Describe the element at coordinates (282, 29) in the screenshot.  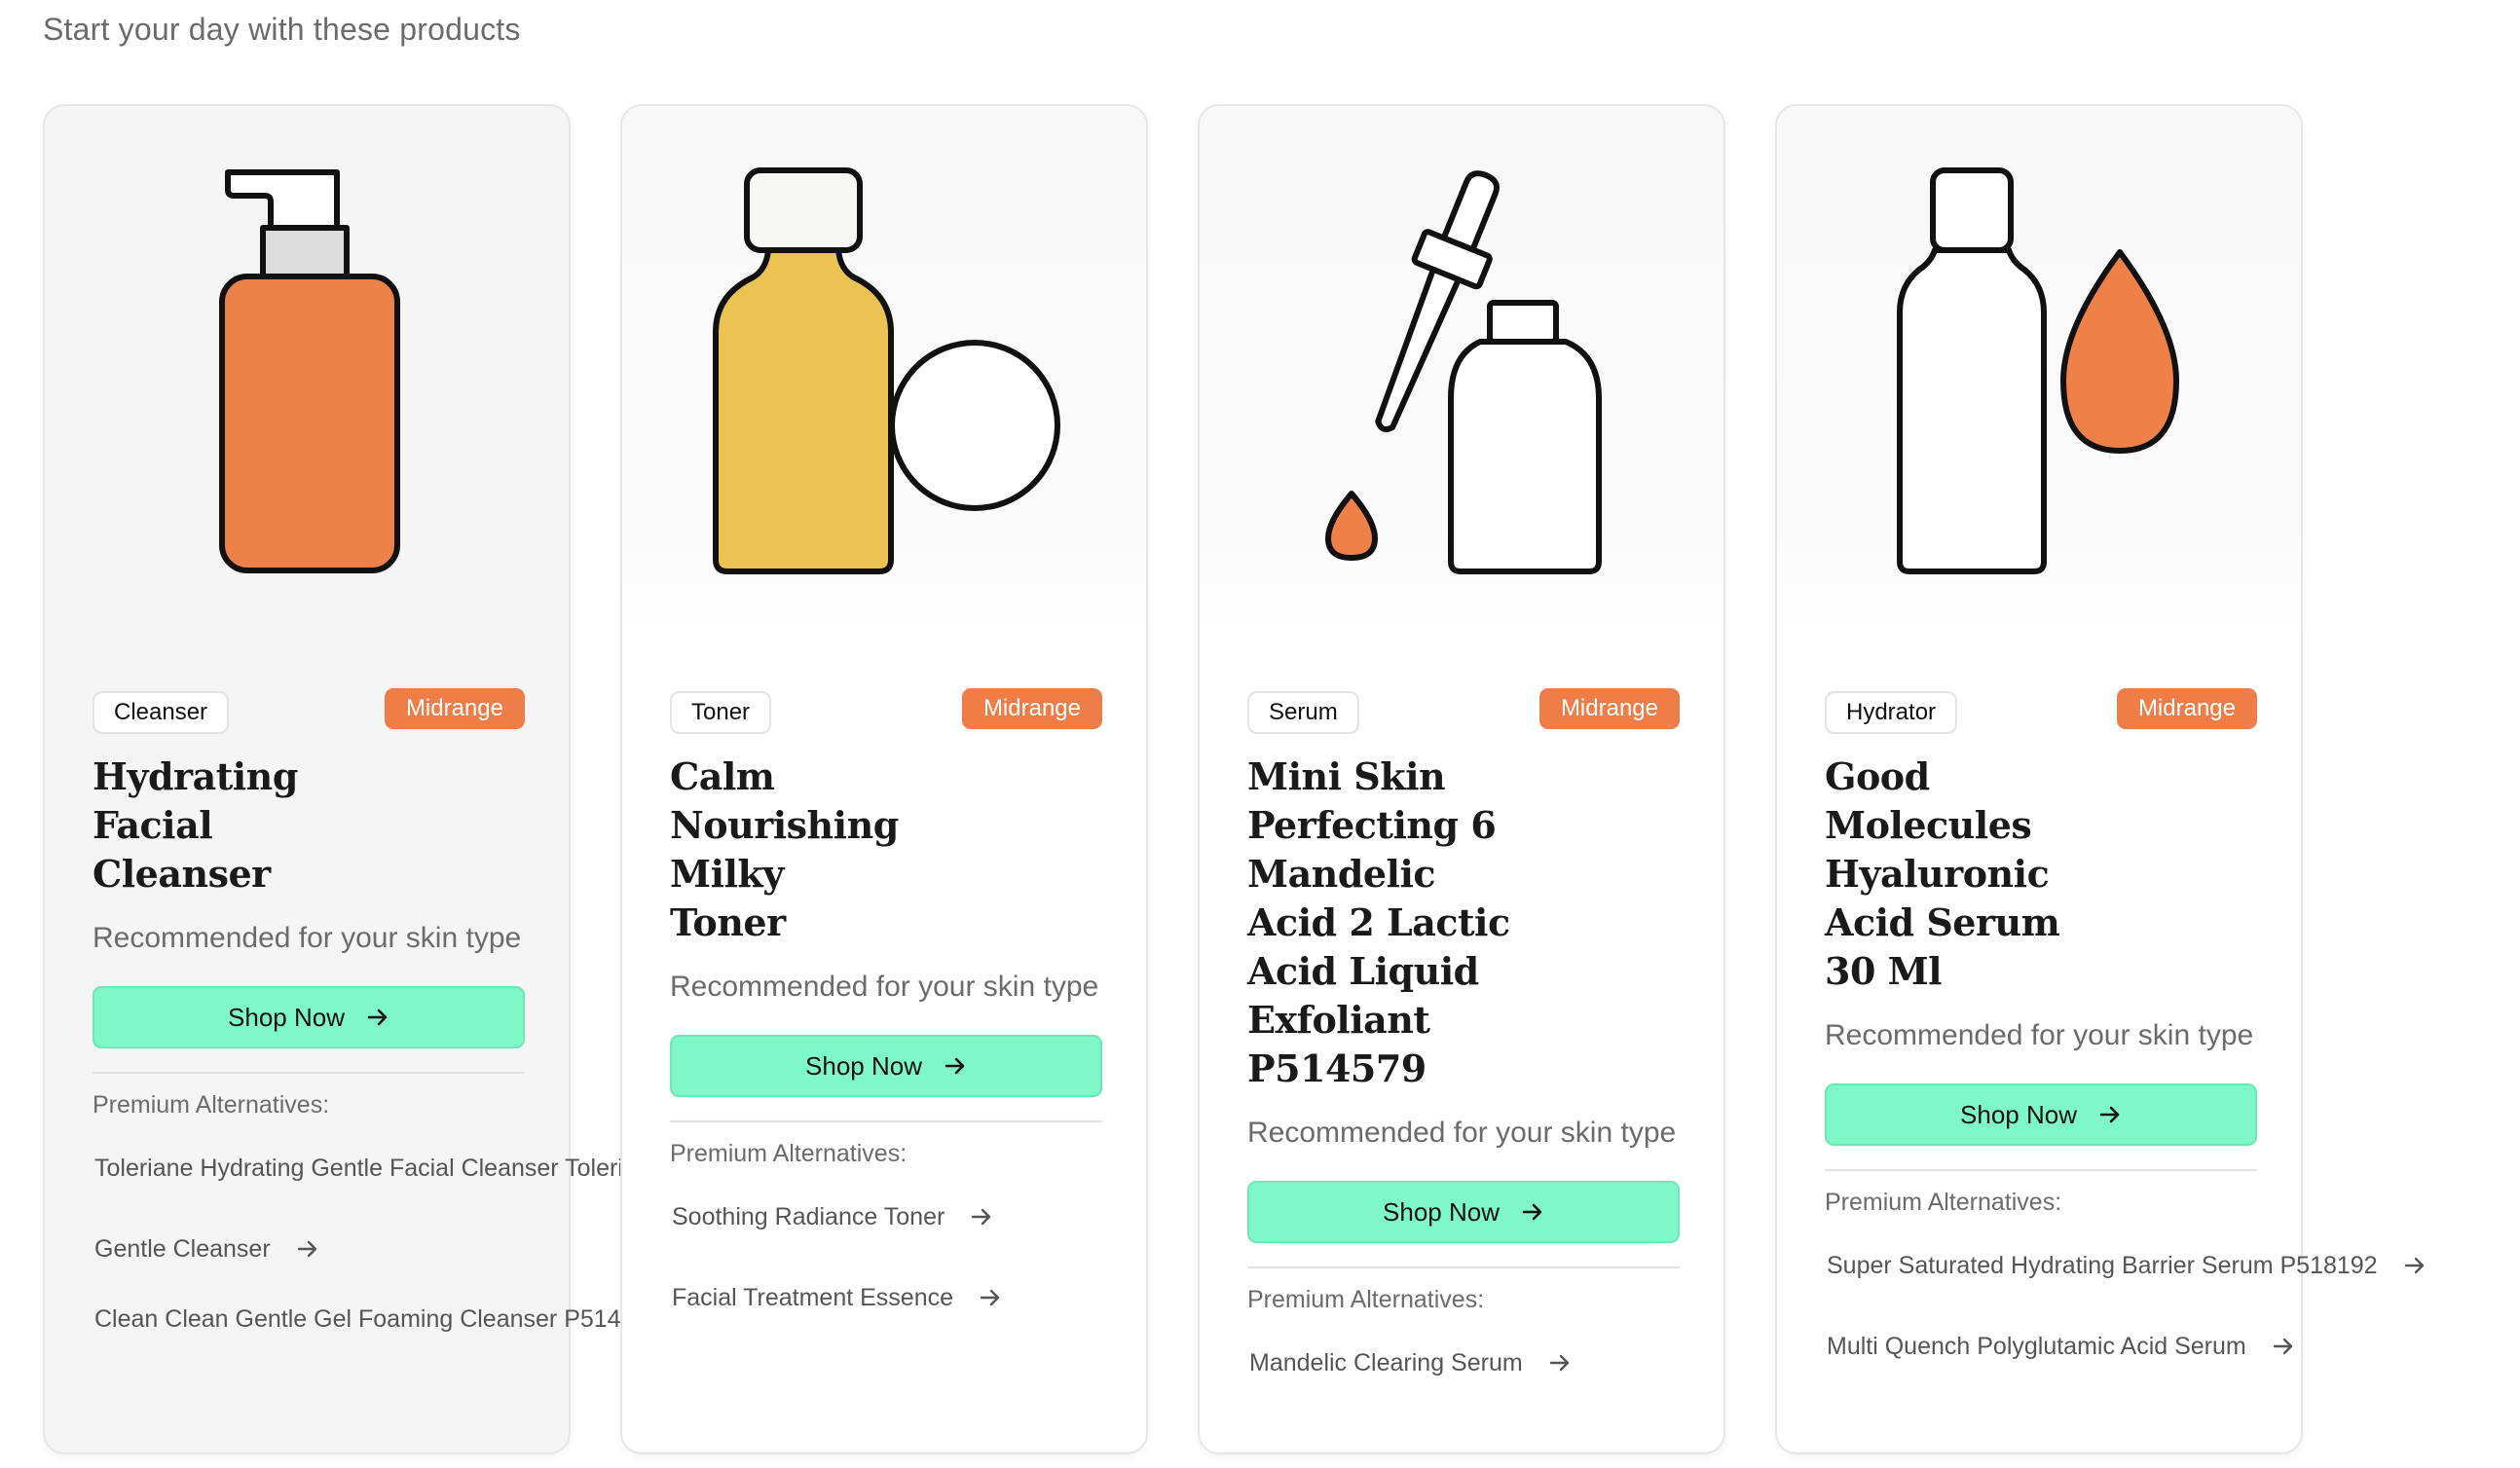
I see `section-heading: Start your day with these products` at that location.